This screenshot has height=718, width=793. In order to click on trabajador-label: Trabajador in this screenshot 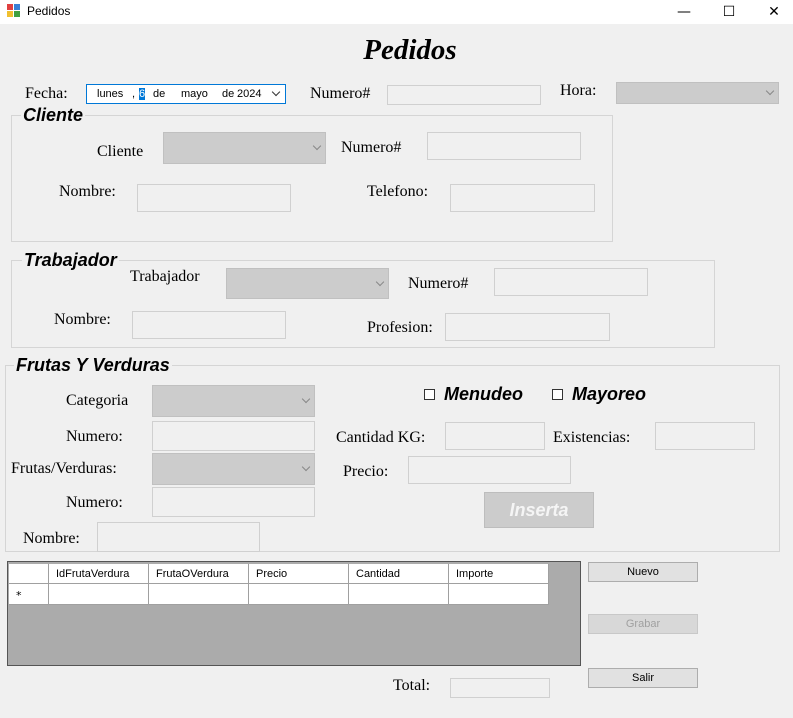, I will do `click(165, 276)`.